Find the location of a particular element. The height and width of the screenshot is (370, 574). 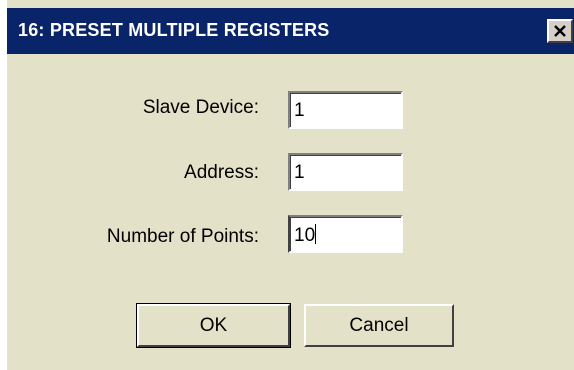

dialog-title: 16: PRESET MULTIPLE REGISTERS is located at coordinates (174, 30).